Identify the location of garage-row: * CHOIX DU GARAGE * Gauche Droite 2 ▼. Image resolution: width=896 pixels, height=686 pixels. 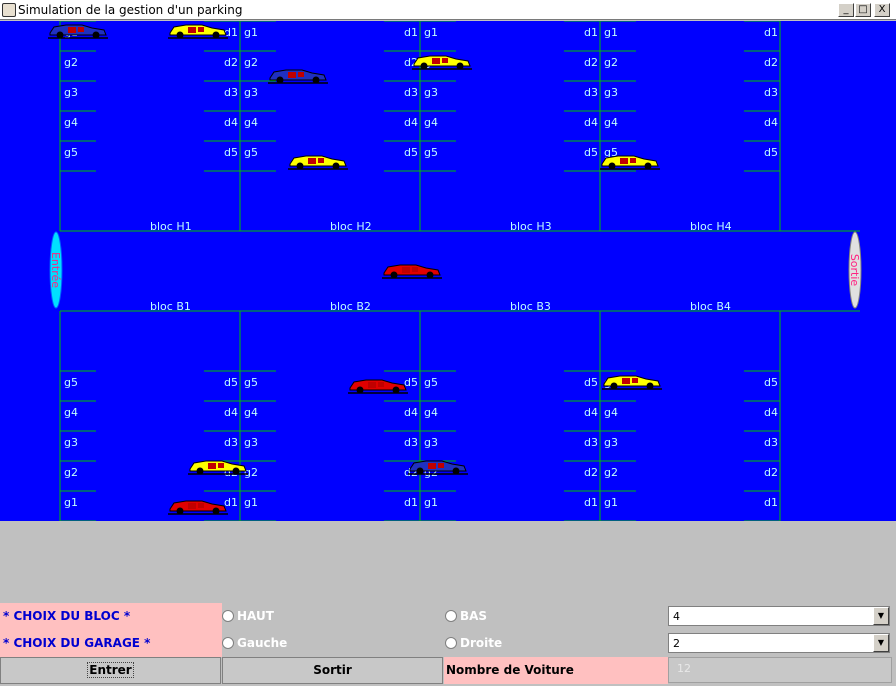
(448, 643).